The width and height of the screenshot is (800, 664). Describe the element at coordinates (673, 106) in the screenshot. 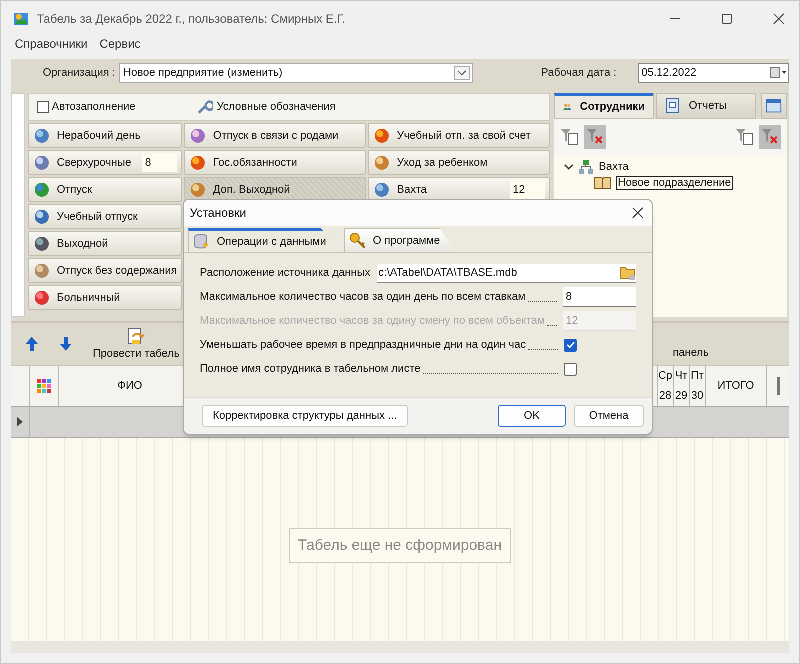

I see `report-icon` at that location.